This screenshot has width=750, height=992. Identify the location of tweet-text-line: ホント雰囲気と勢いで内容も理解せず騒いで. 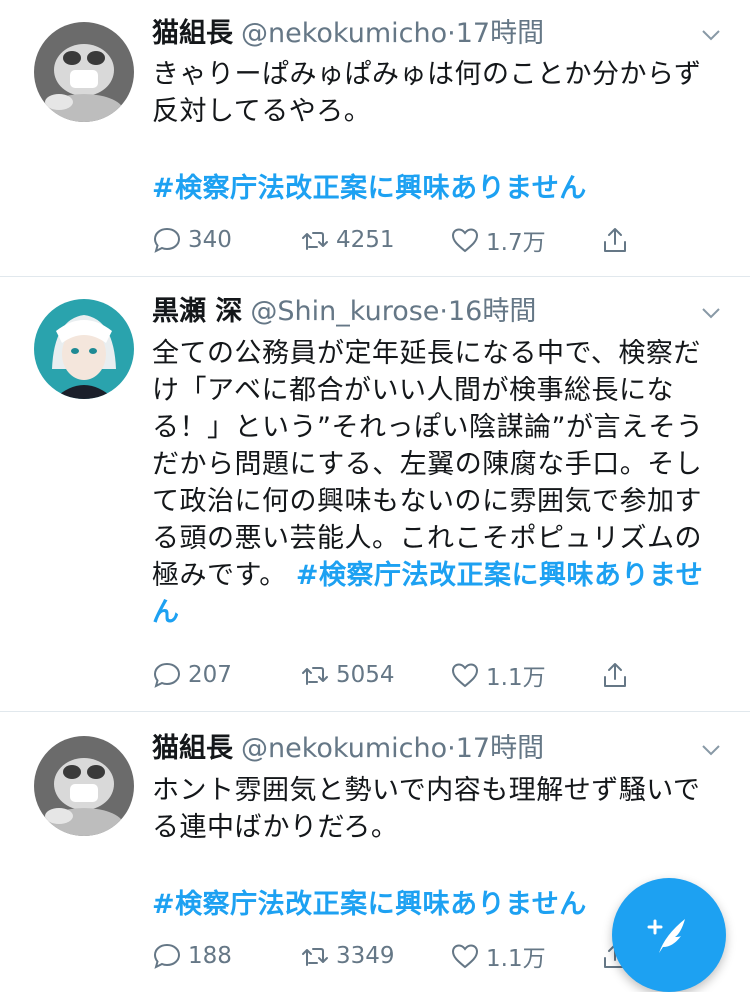
(426, 790).